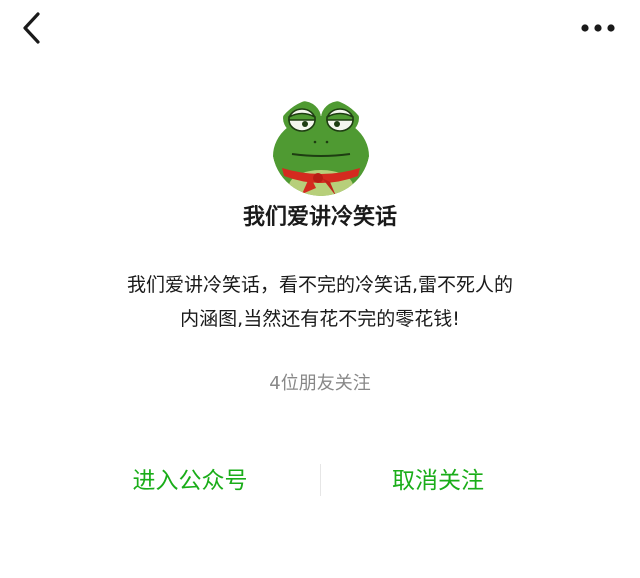 This screenshot has height=578, width=640. I want to click on description-line-2: 内涵图,当然还有花不完的零花钱!, so click(320, 319).